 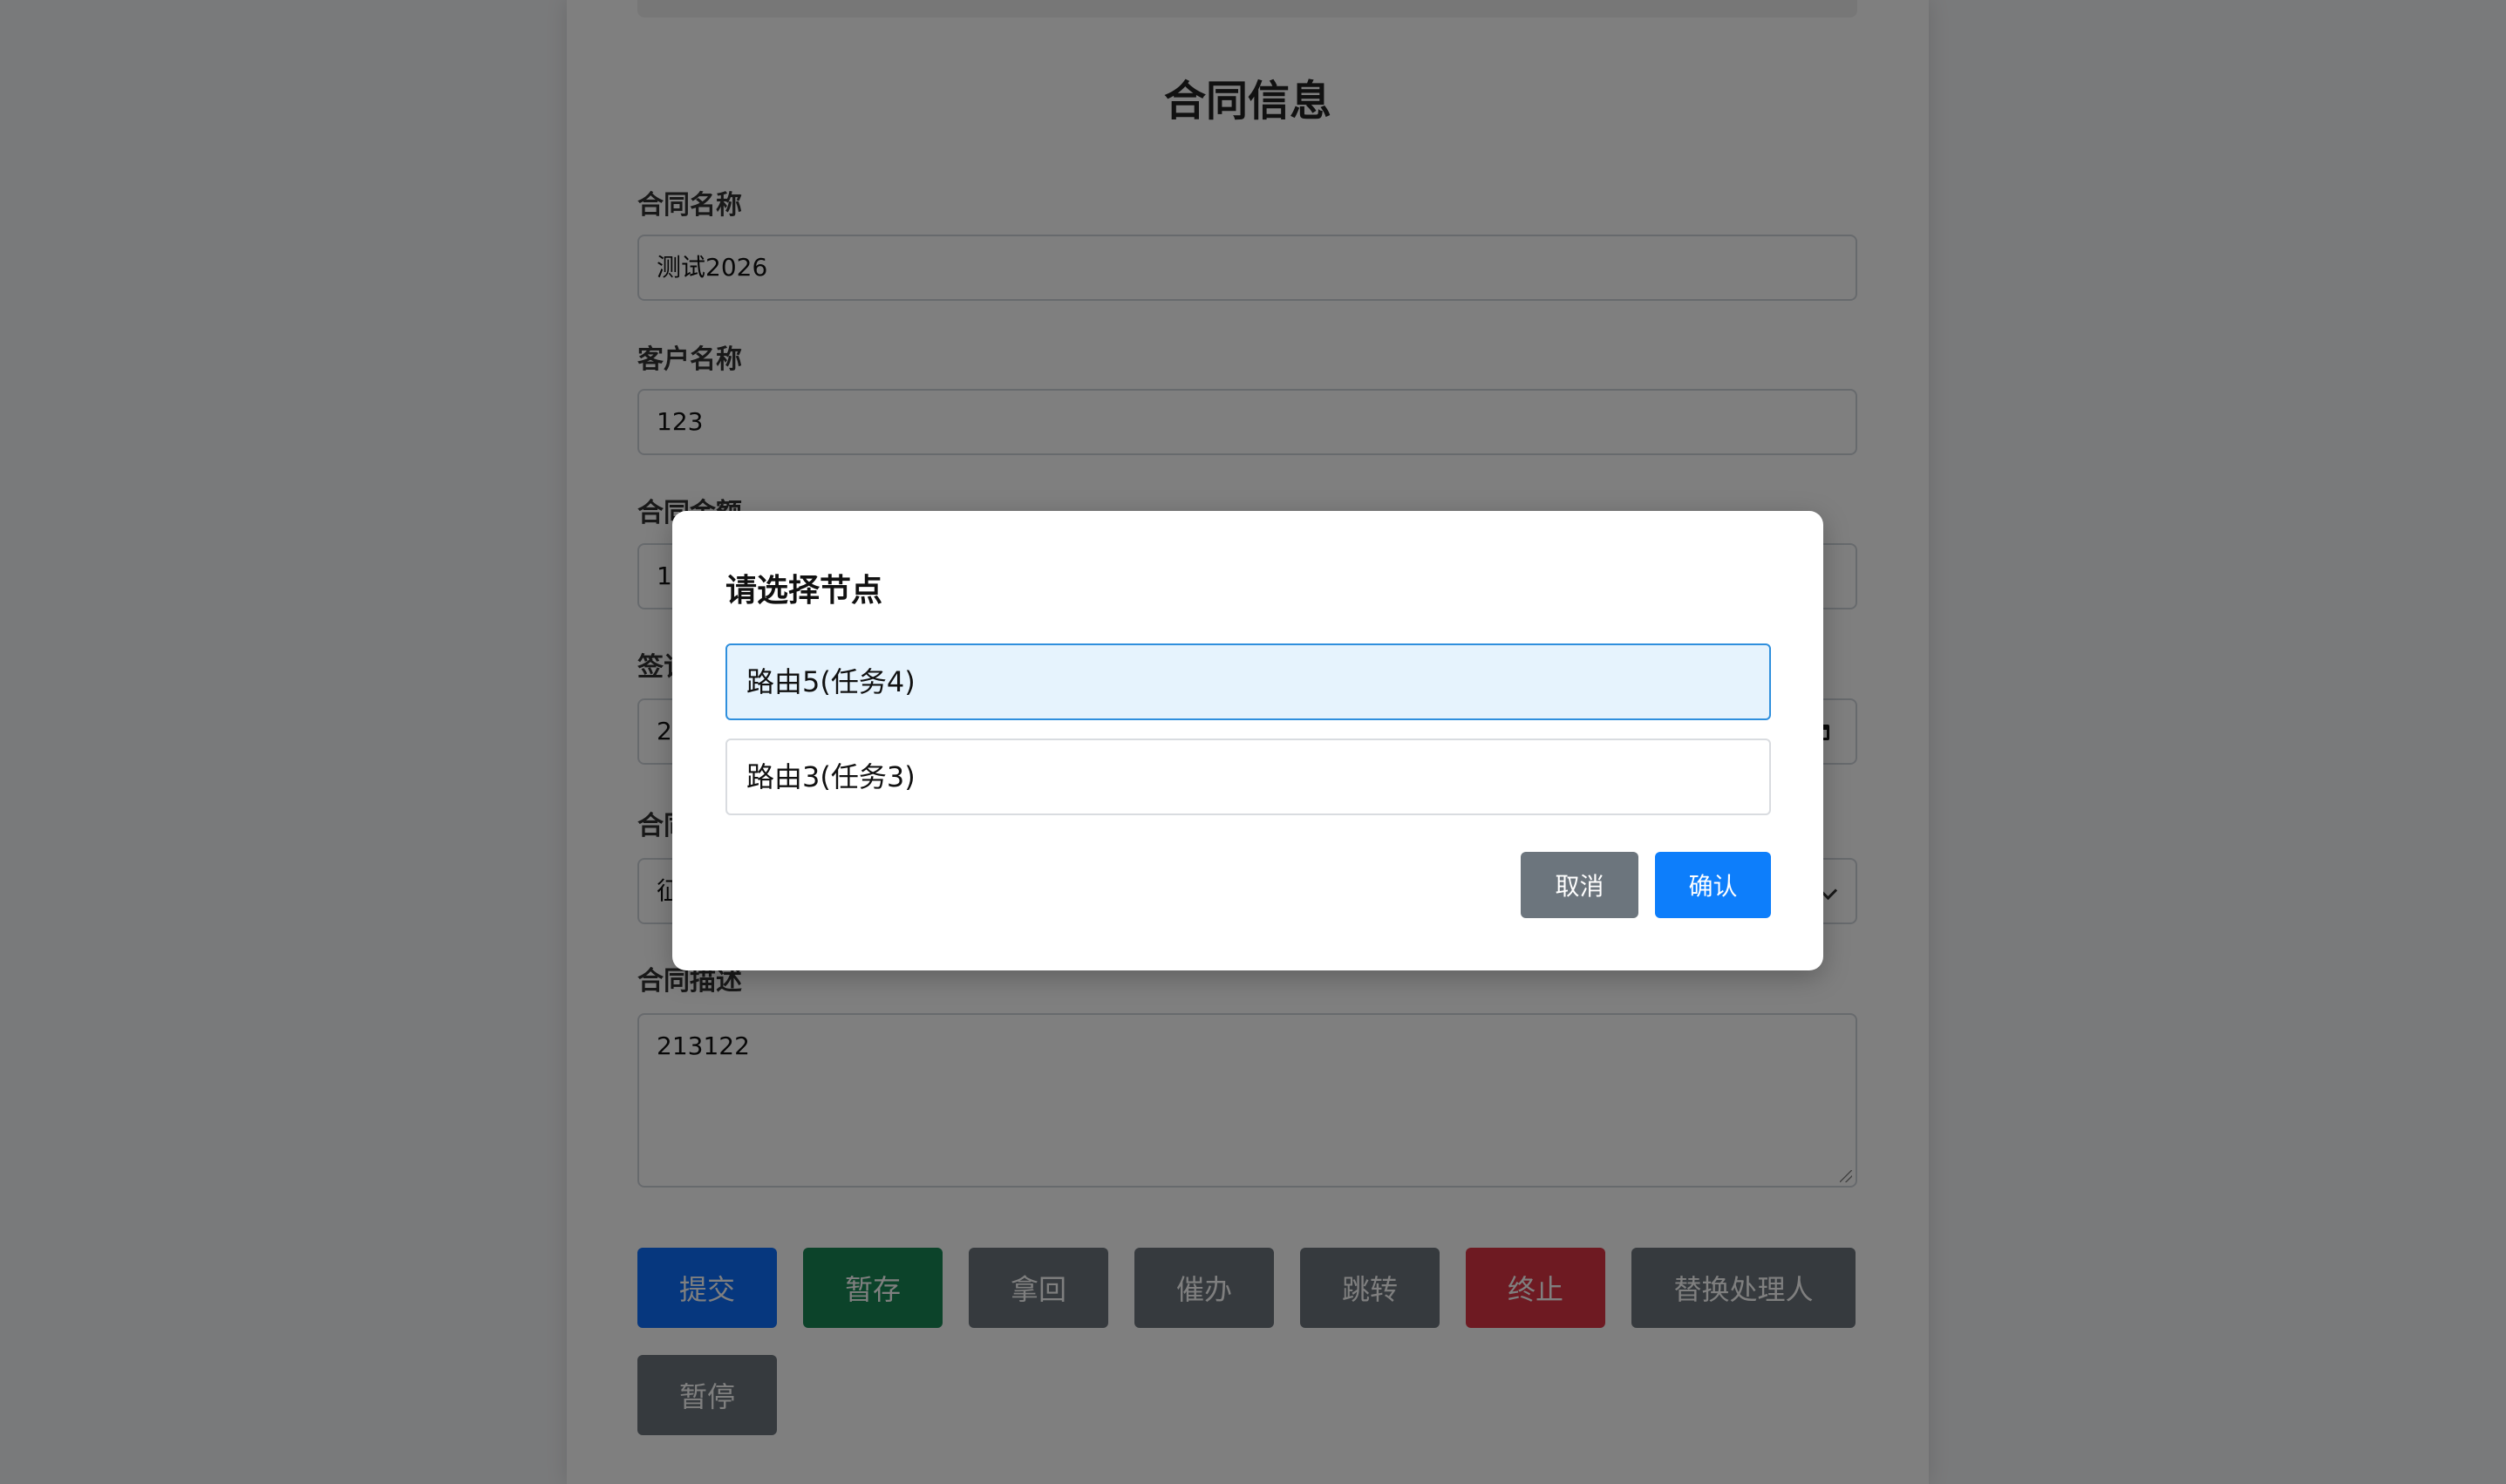 What do you see at coordinates (804, 591) in the screenshot?
I see `dialog-title: 请选择节点` at bounding box center [804, 591].